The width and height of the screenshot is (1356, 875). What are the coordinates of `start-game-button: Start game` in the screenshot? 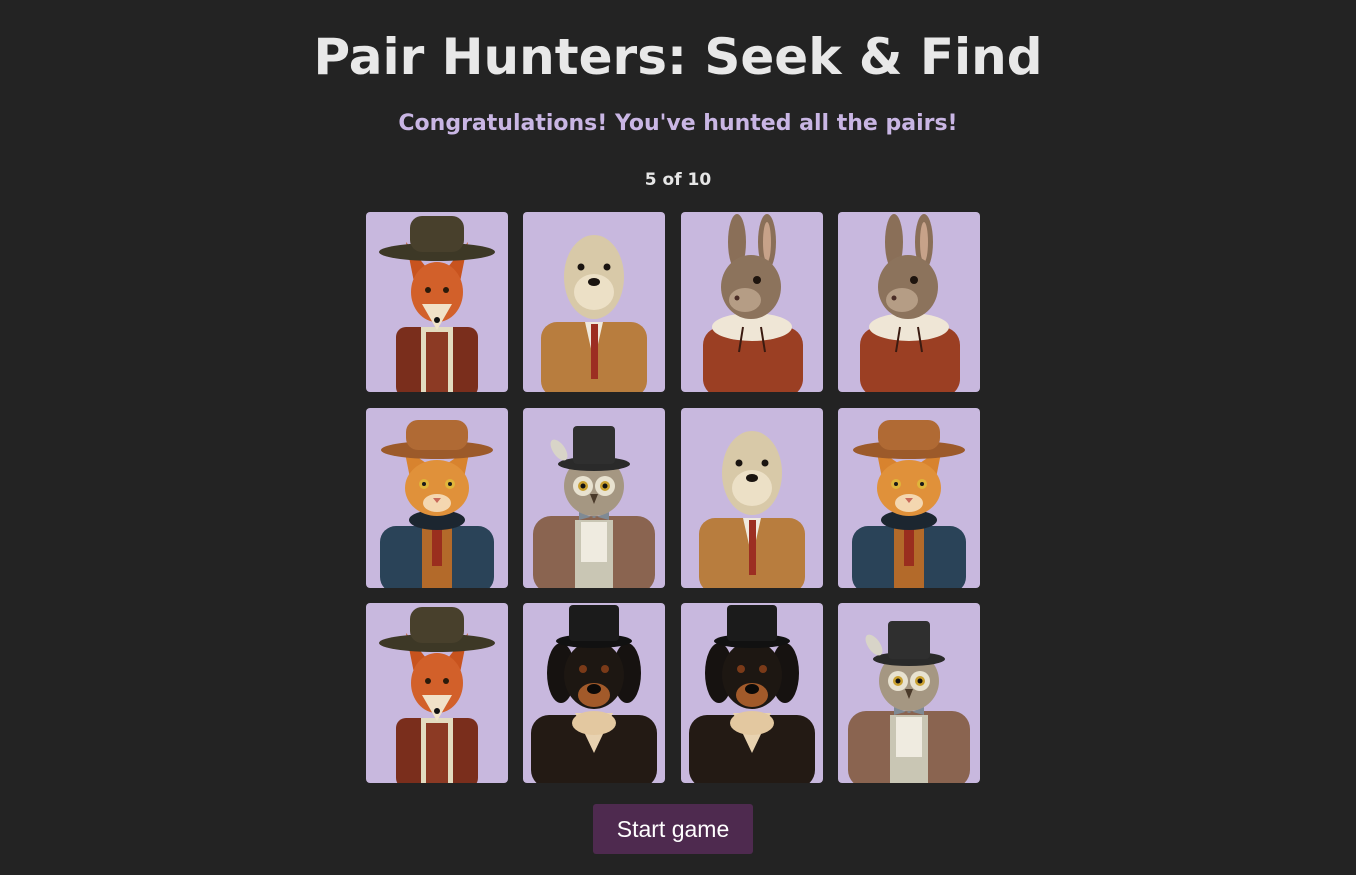 It's located at (673, 829).